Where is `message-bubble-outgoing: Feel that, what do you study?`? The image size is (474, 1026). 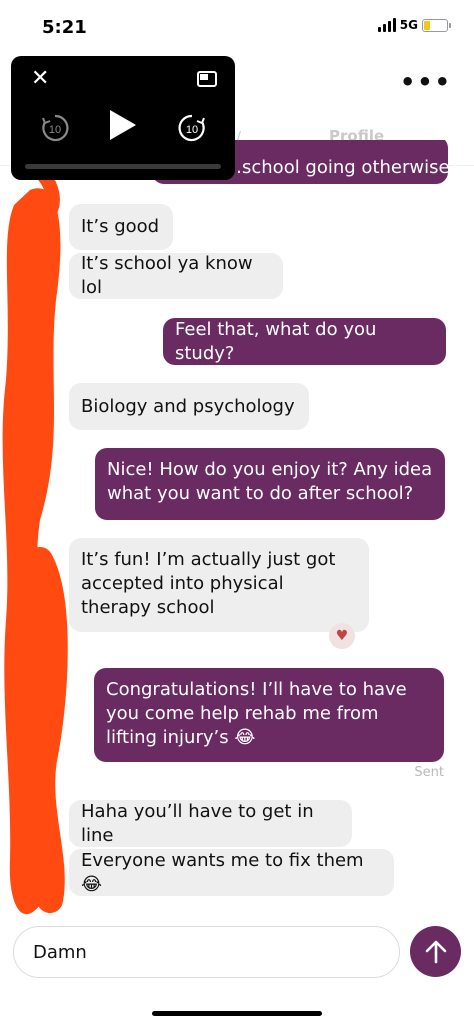 message-bubble-outgoing: Feel that, what do you study? is located at coordinates (304, 341).